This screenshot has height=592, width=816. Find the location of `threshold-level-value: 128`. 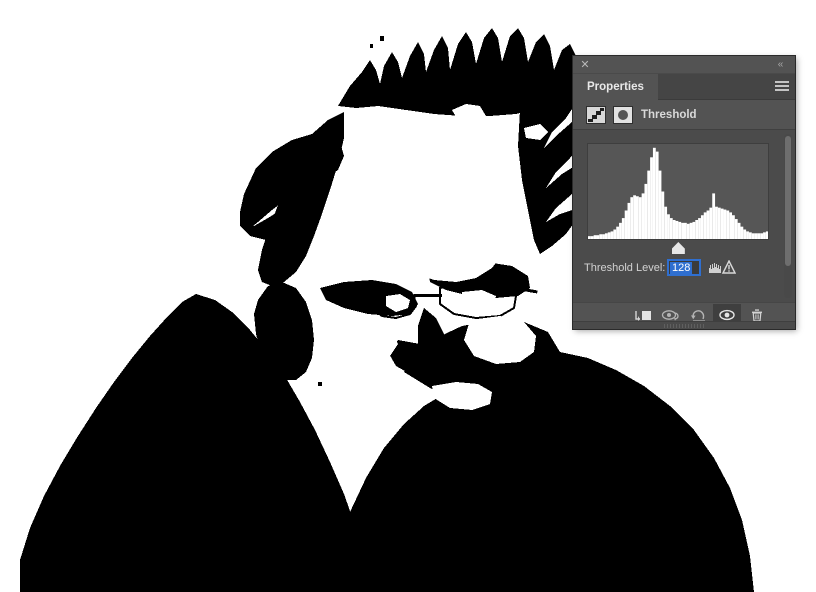

threshold-level-value: 128 is located at coordinates (681, 268).